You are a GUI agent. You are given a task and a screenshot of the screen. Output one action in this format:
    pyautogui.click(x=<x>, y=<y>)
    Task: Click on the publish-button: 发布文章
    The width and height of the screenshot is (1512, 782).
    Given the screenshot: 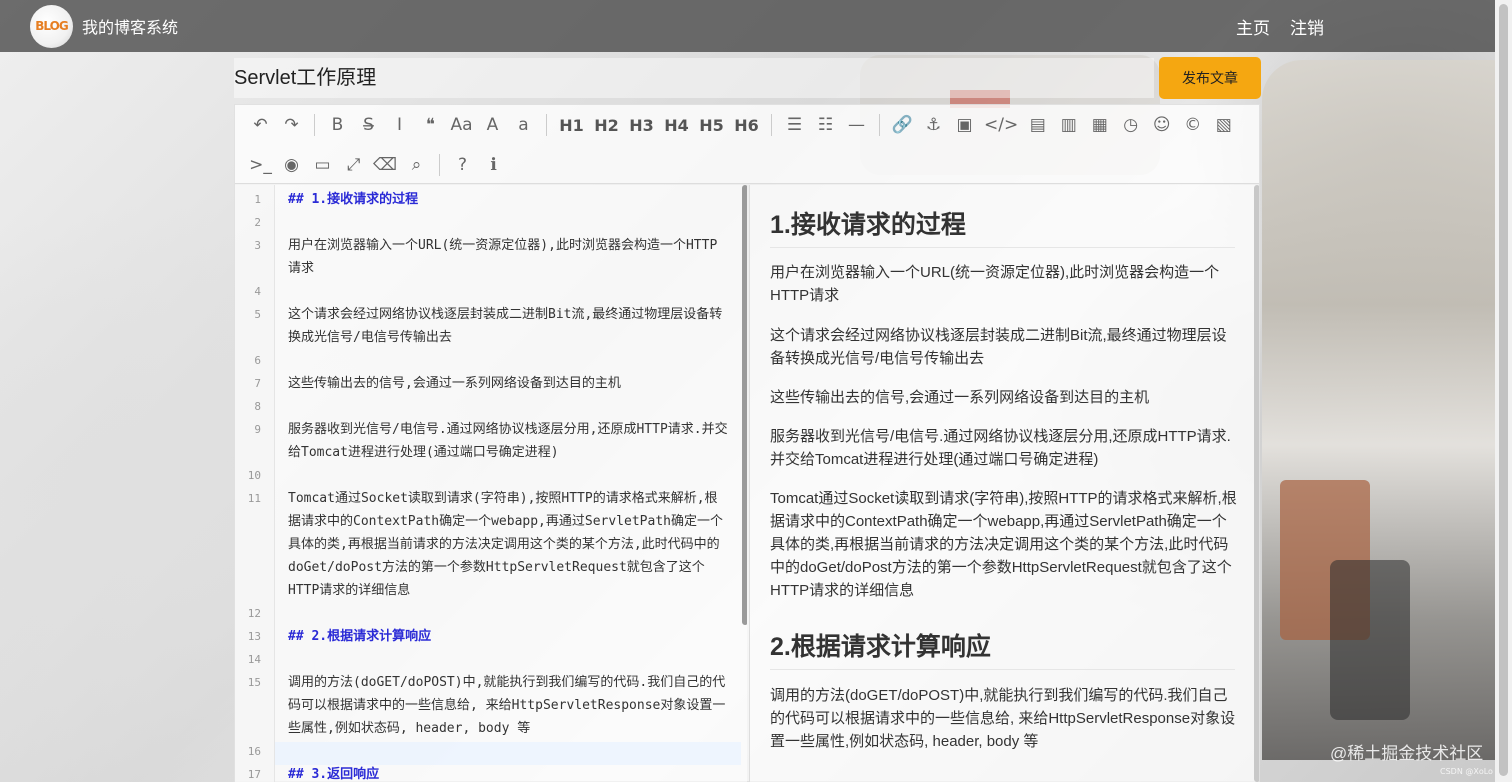 What is the action you would take?
    pyautogui.click(x=1210, y=78)
    